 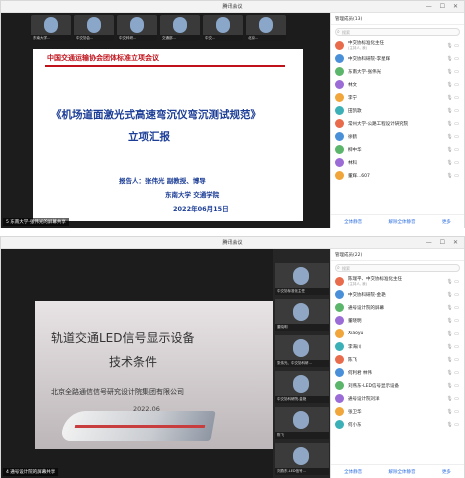 What do you see at coordinates (397, 149) in the screenshot?
I see `member-row: 柳中华 🎙 ▭` at bounding box center [397, 149].